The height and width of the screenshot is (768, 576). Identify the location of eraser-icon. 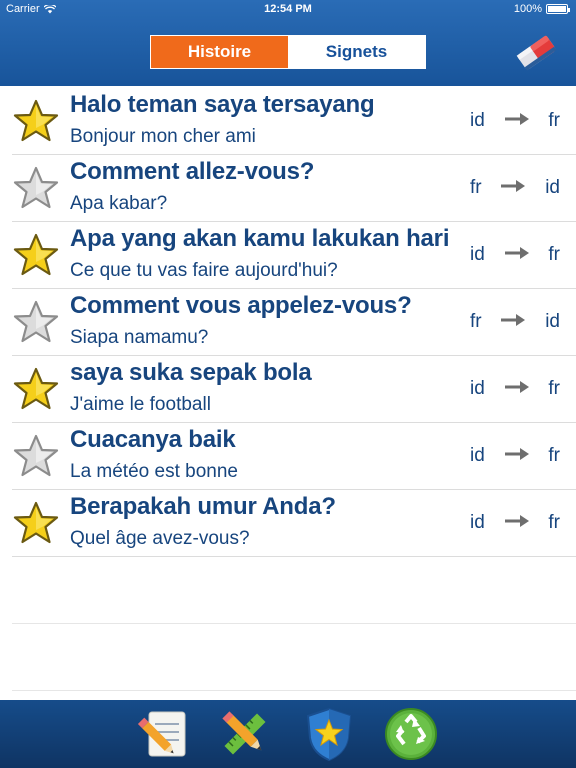
(536, 52).